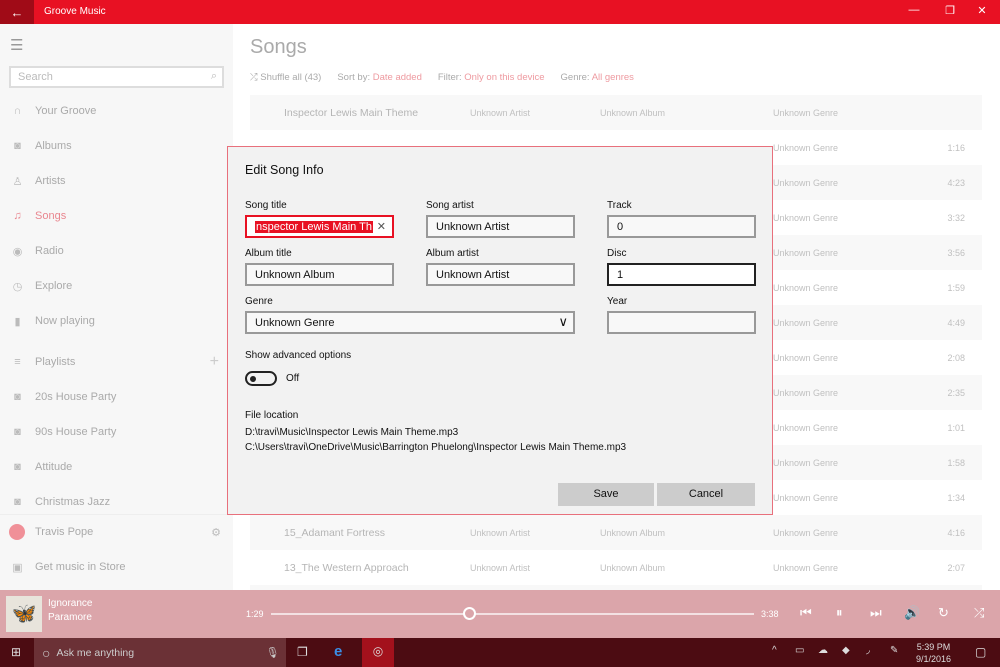 This screenshot has width=1000, height=667. What do you see at coordinates (470, 613) in the screenshot?
I see `seek-handle` at bounding box center [470, 613].